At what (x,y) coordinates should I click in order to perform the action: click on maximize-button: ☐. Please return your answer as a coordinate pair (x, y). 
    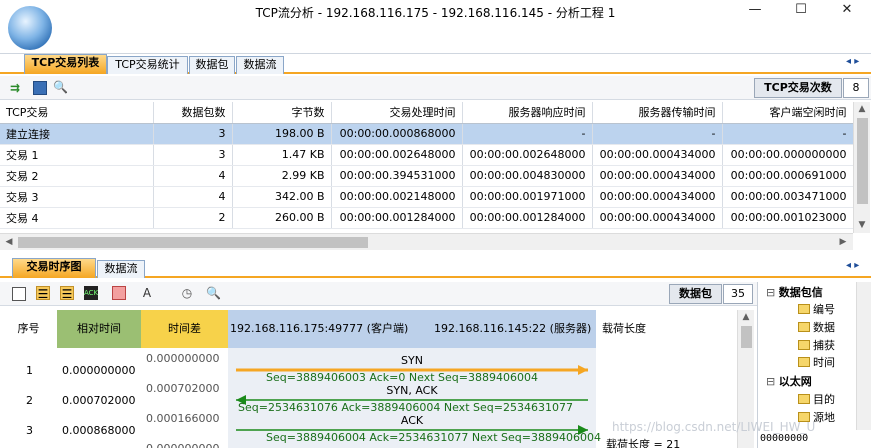
    Looking at the image, I should click on (801, 11).